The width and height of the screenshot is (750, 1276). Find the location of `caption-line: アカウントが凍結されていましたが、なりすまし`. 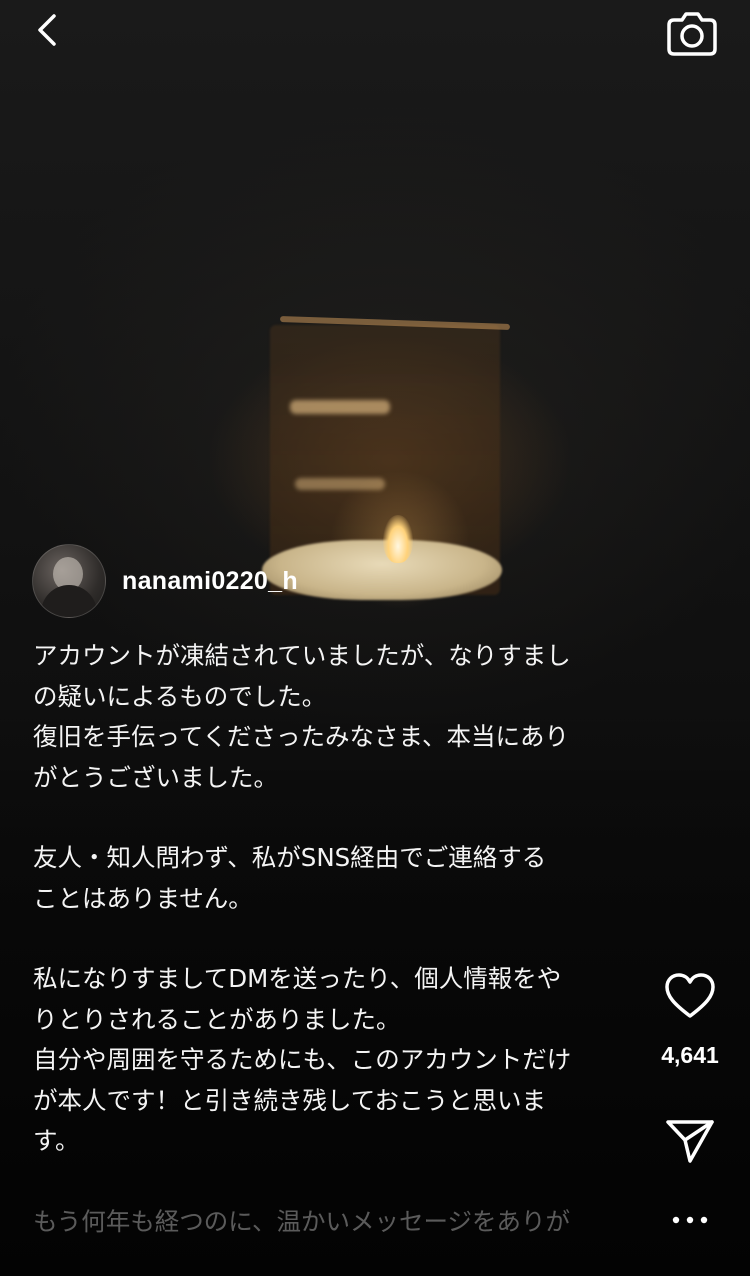

caption-line: アカウントが凍結されていましたが、なりすまし is located at coordinates (302, 655).